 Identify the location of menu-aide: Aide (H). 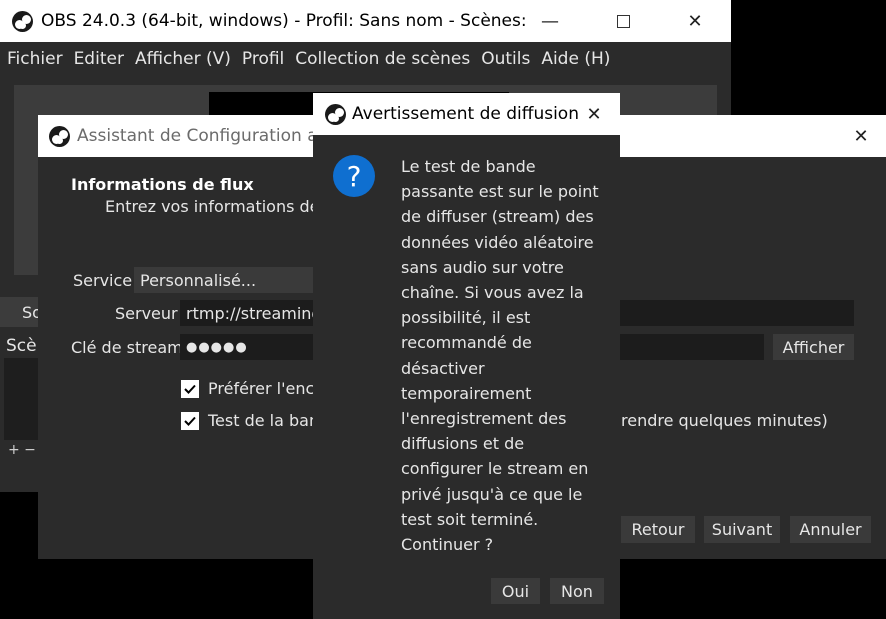
(575, 59).